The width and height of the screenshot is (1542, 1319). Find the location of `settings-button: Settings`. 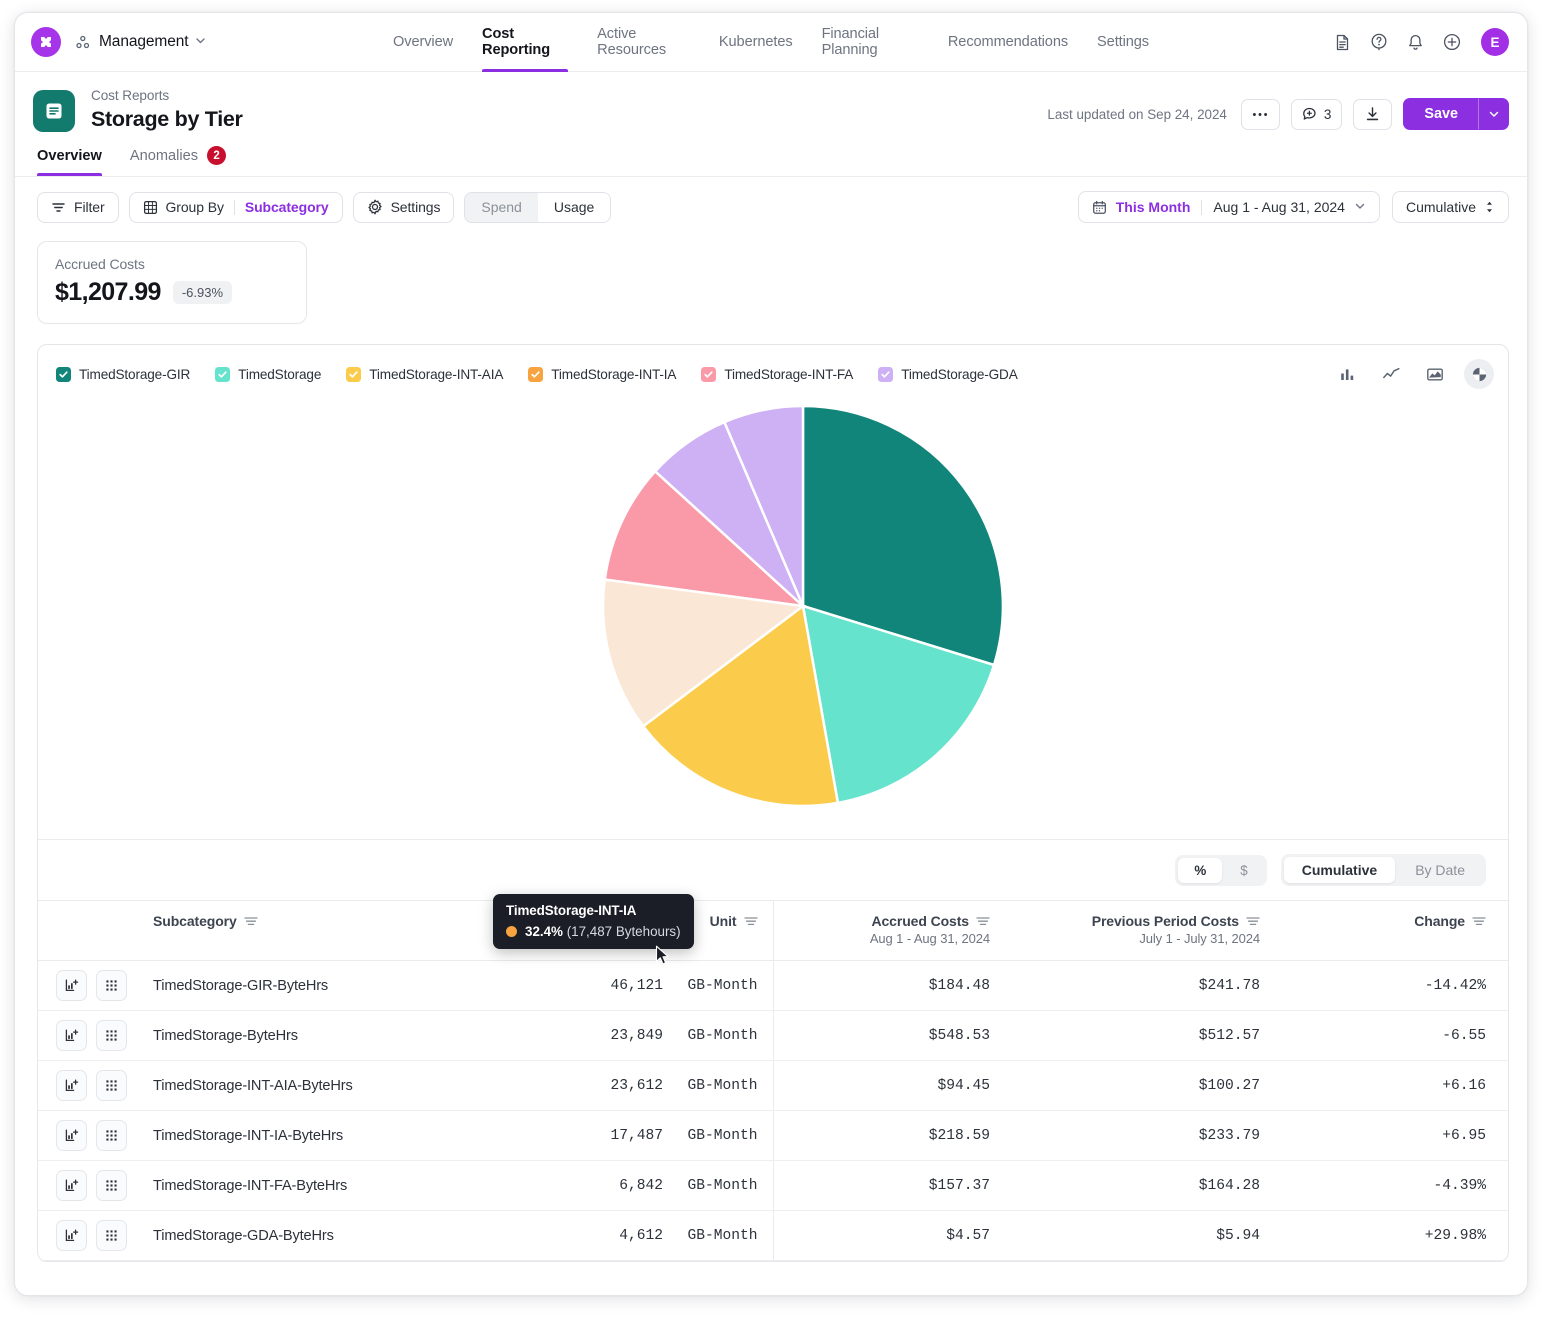

settings-button: Settings is located at coordinates (403, 207).